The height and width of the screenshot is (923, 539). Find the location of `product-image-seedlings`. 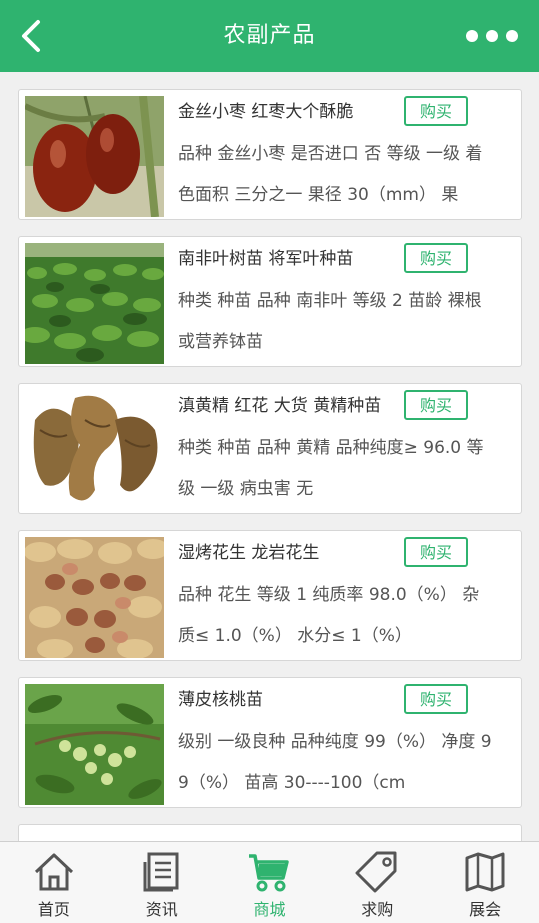

product-image-seedlings is located at coordinates (94, 303).